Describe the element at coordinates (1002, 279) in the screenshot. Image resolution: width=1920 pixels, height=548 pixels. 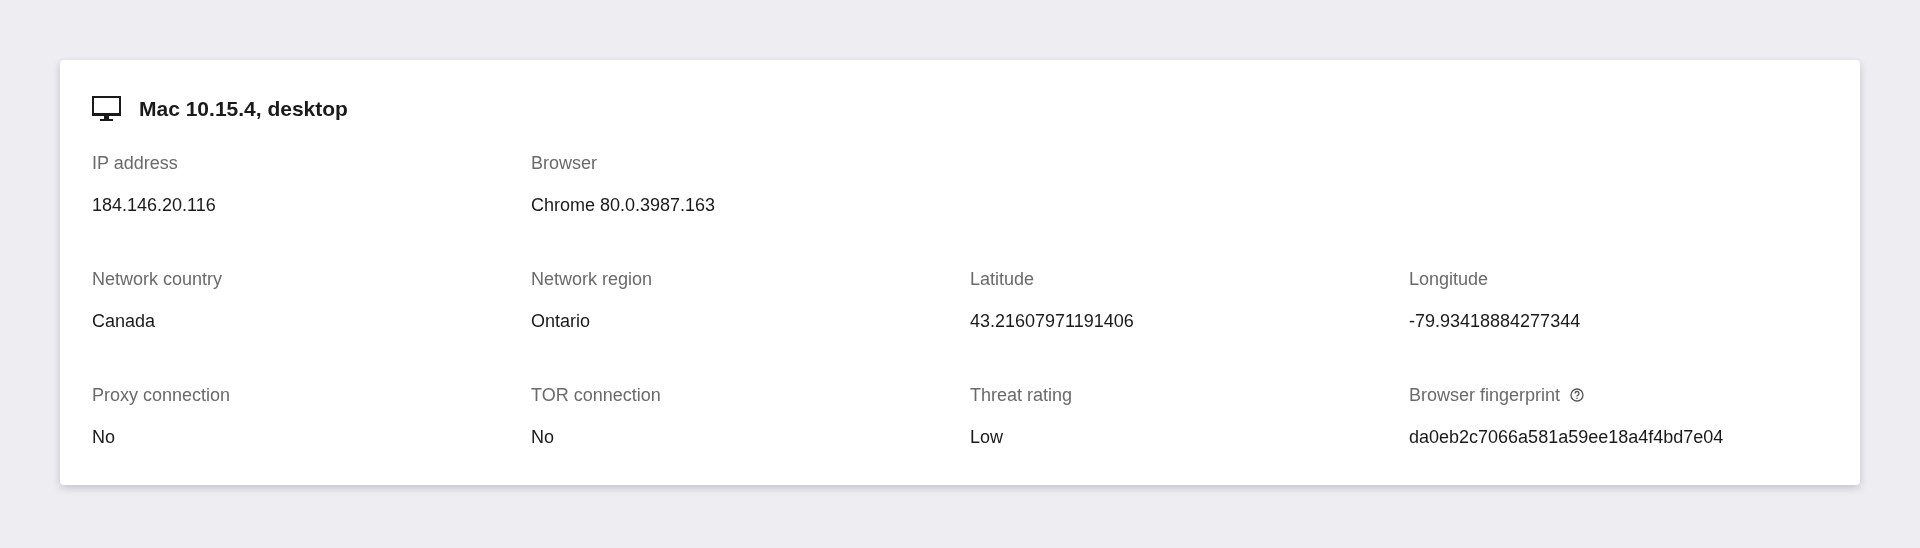
I see `field-label: Latitude` at that location.